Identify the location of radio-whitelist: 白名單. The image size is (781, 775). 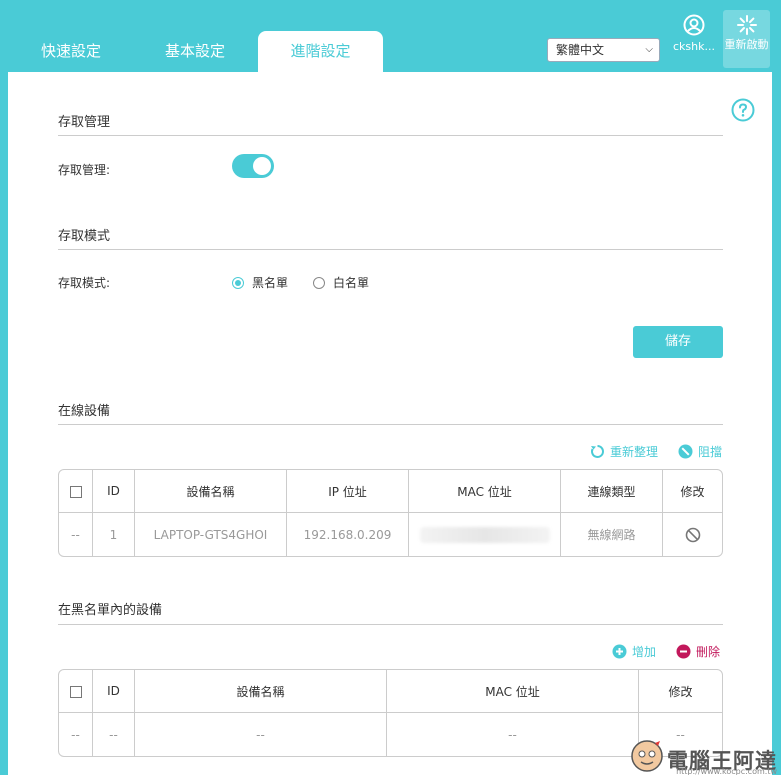
(341, 282).